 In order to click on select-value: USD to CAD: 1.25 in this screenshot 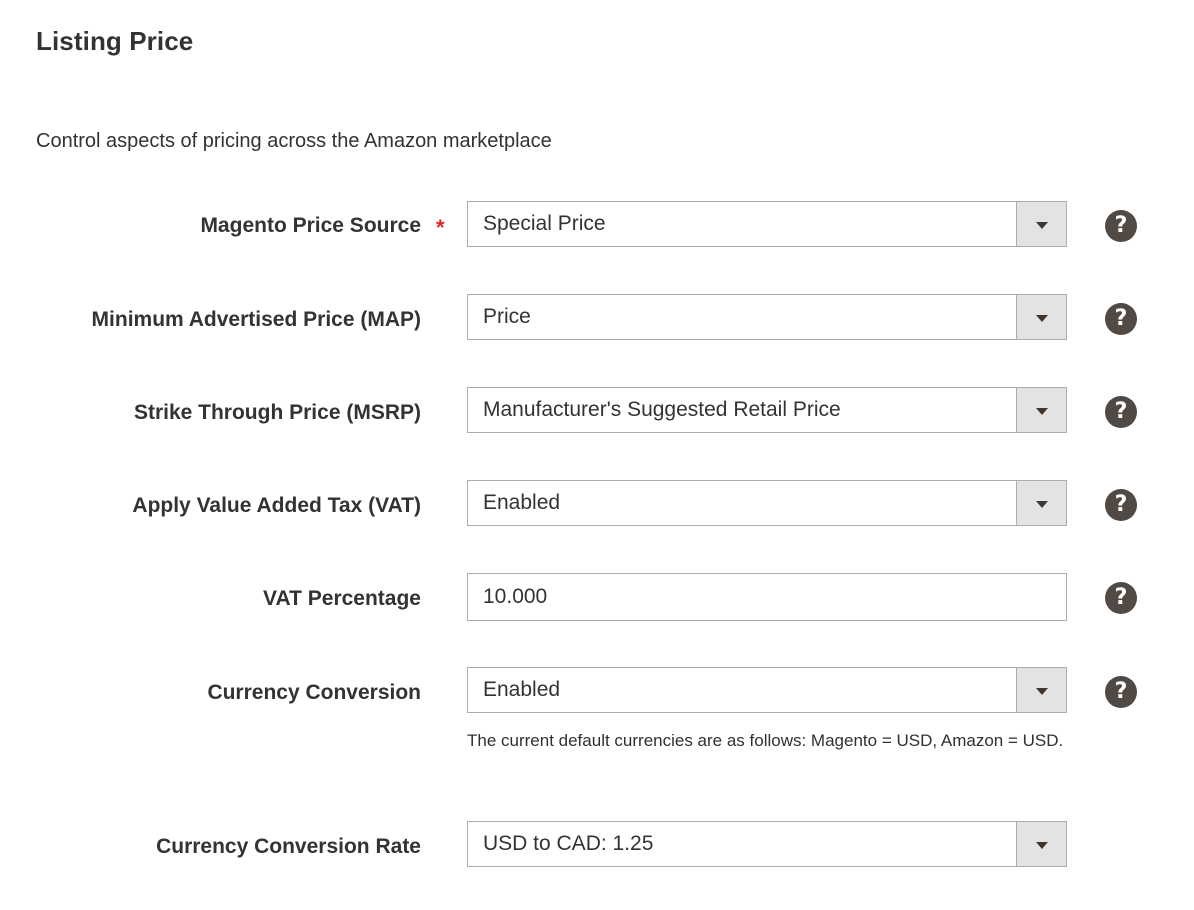, I will do `click(568, 843)`.